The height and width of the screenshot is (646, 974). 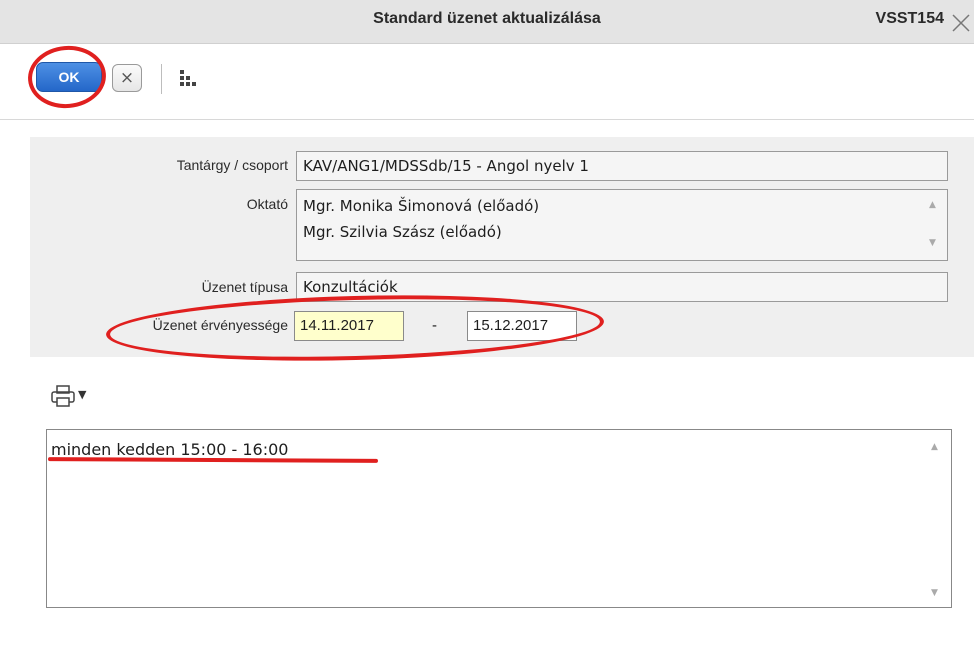 What do you see at coordinates (63, 396) in the screenshot?
I see `print-icon` at bounding box center [63, 396].